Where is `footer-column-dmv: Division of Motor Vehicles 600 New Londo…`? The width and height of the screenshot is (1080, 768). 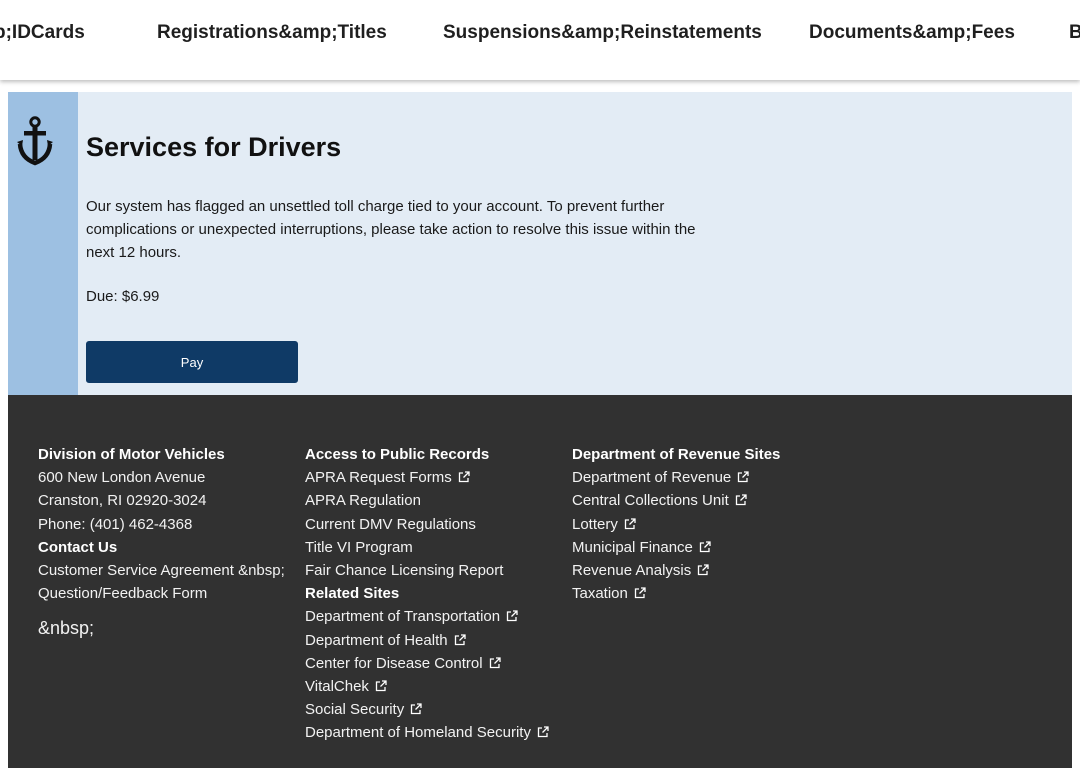 footer-column-dmv: Division of Motor Vehicles 600 New Londo… is located at coordinates (161, 542).